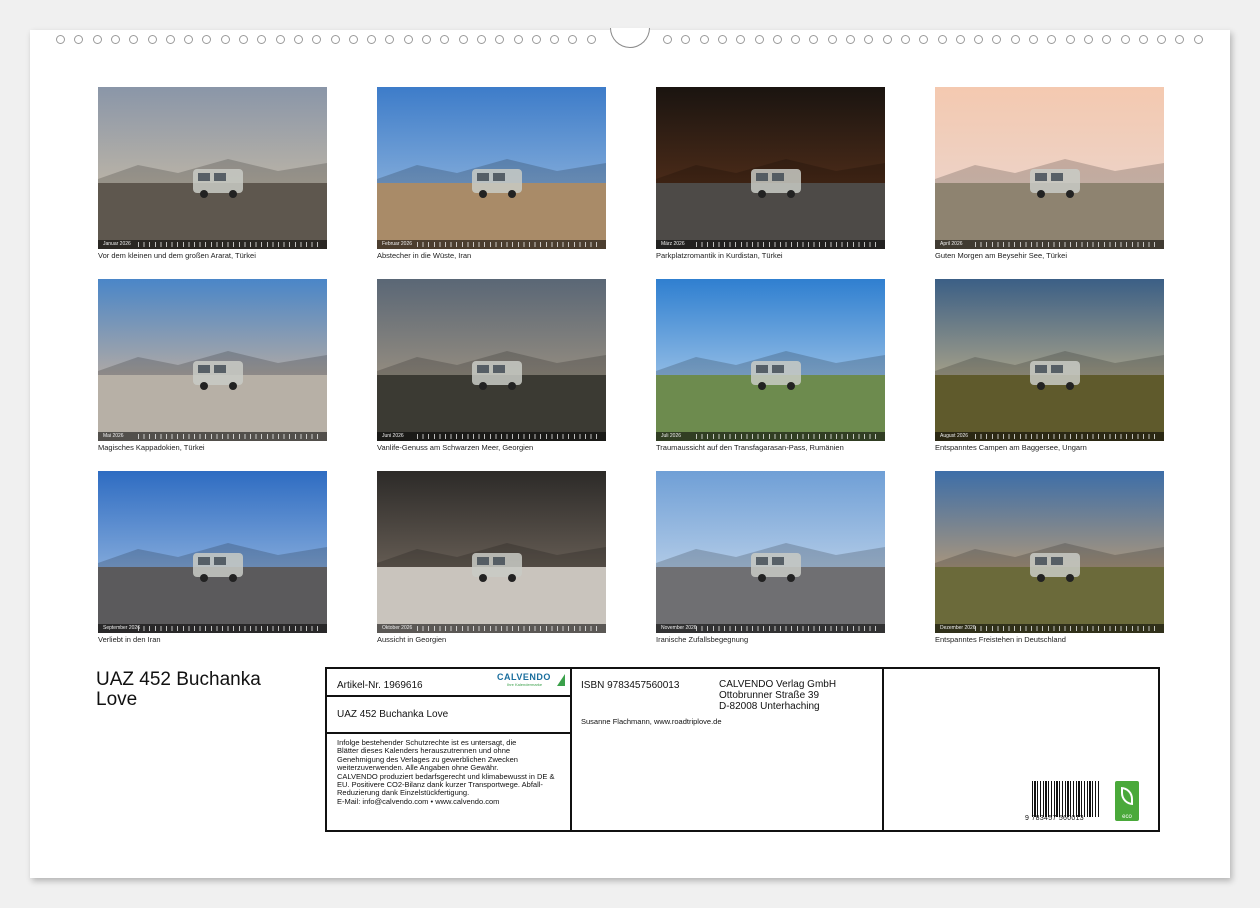 This screenshot has width=1260, height=908. Describe the element at coordinates (397, 244) in the screenshot. I see `month-label: Februar 2026` at that location.